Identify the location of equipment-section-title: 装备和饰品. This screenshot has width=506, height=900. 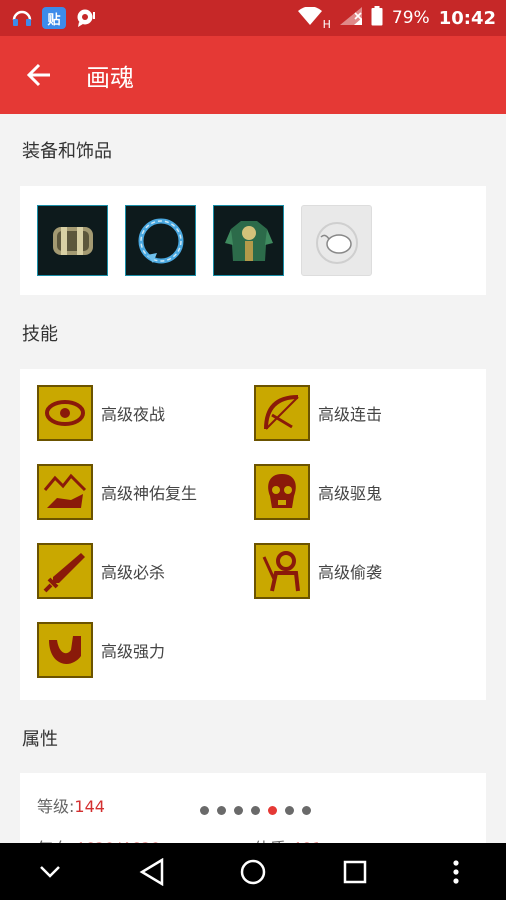
(67, 151).